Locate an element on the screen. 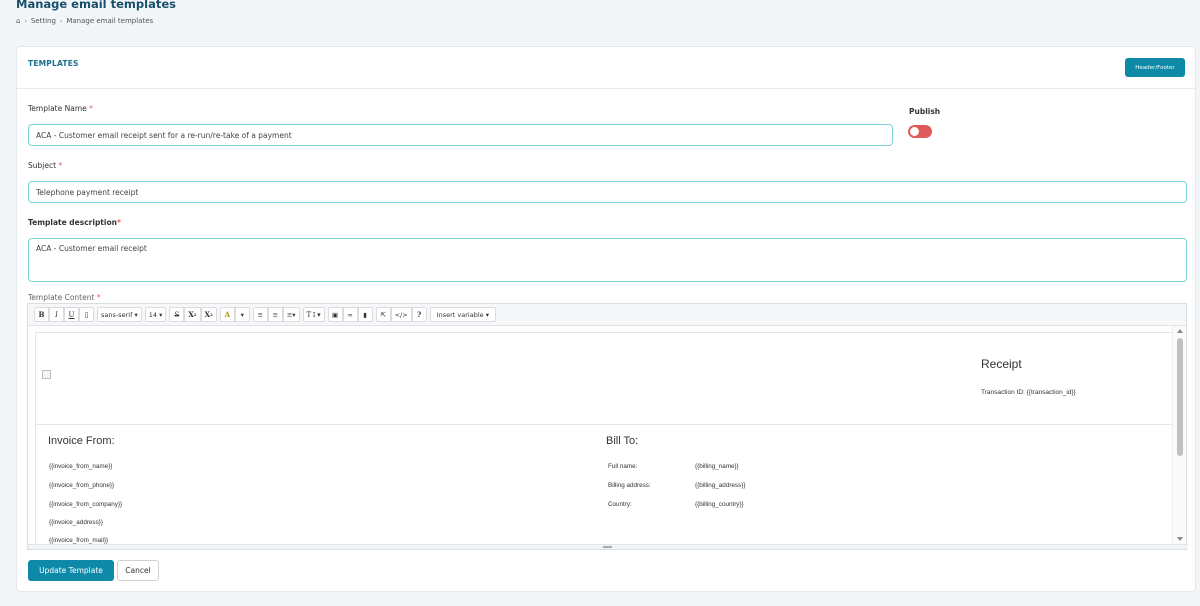 Image resolution: width=1200 pixels, height=606 pixels. bill-to-value: {{billing_country}} is located at coordinates (719, 504).